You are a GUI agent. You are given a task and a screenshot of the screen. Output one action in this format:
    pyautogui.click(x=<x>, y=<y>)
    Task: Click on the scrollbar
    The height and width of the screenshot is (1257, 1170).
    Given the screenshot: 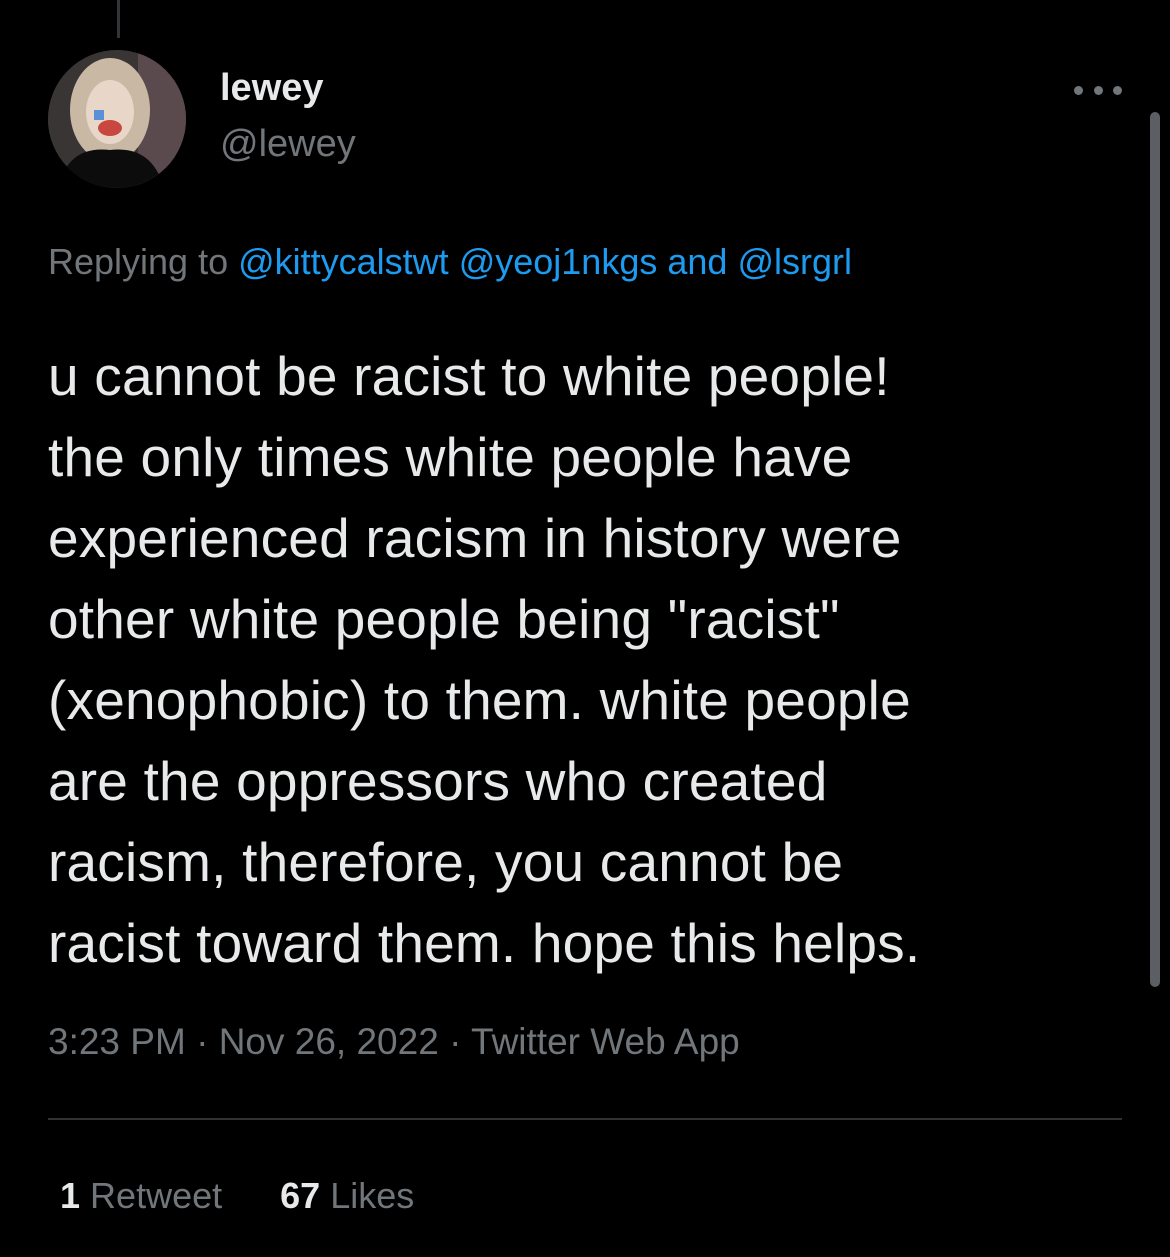 What is the action you would take?
    pyautogui.click(x=1155, y=549)
    